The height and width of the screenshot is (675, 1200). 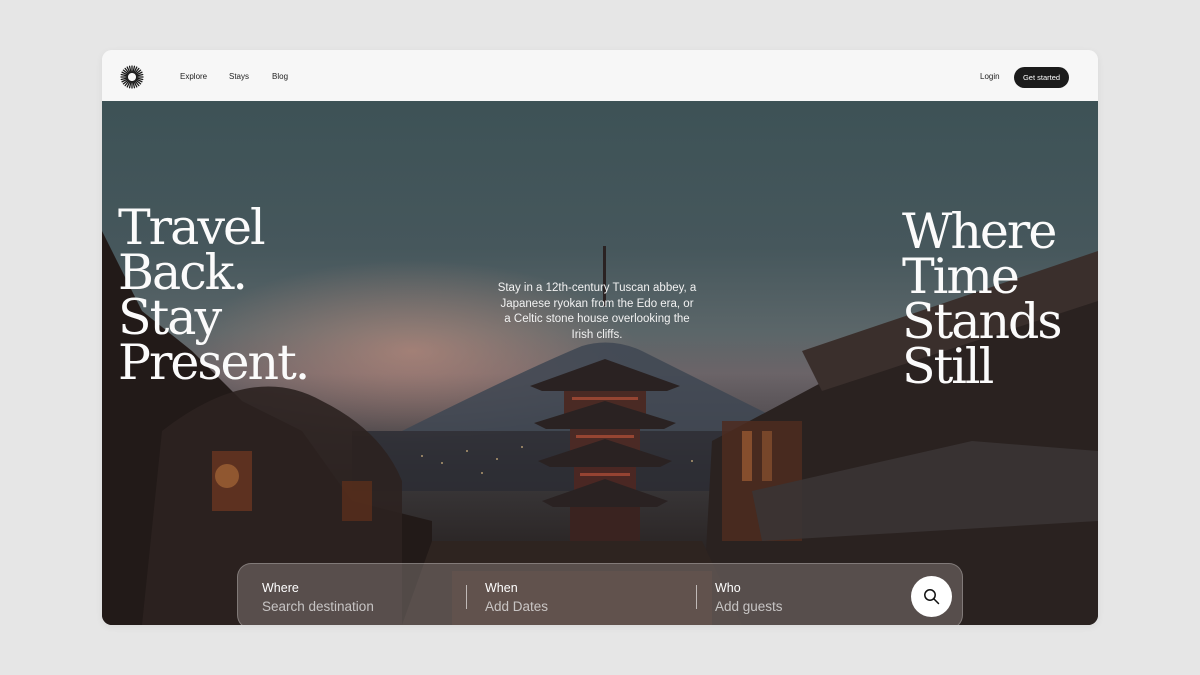 What do you see at coordinates (990, 77) in the screenshot?
I see `login-link: Login` at bounding box center [990, 77].